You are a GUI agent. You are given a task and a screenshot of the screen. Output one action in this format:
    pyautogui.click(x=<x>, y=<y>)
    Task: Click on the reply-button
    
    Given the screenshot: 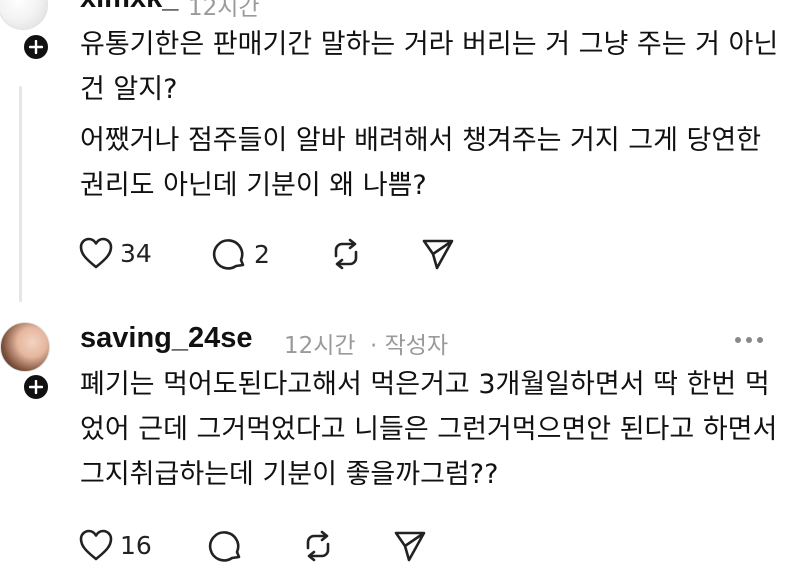 What is the action you would take?
    pyautogui.click(x=226, y=546)
    